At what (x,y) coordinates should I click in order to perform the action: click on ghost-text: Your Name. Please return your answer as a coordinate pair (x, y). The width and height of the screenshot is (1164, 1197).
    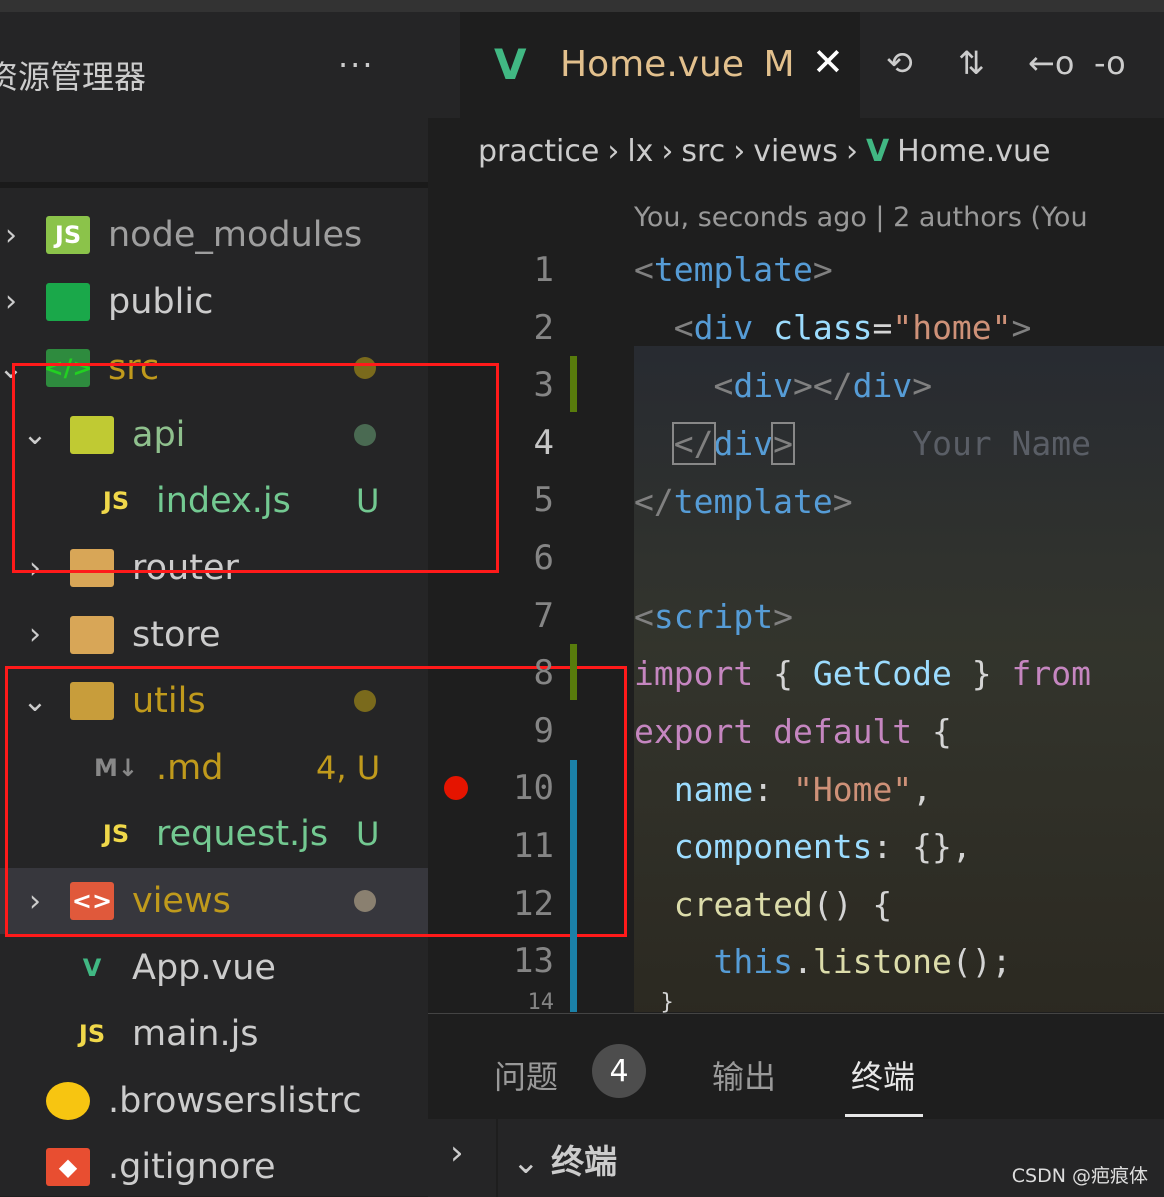
    Looking at the image, I should click on (1002, 443).